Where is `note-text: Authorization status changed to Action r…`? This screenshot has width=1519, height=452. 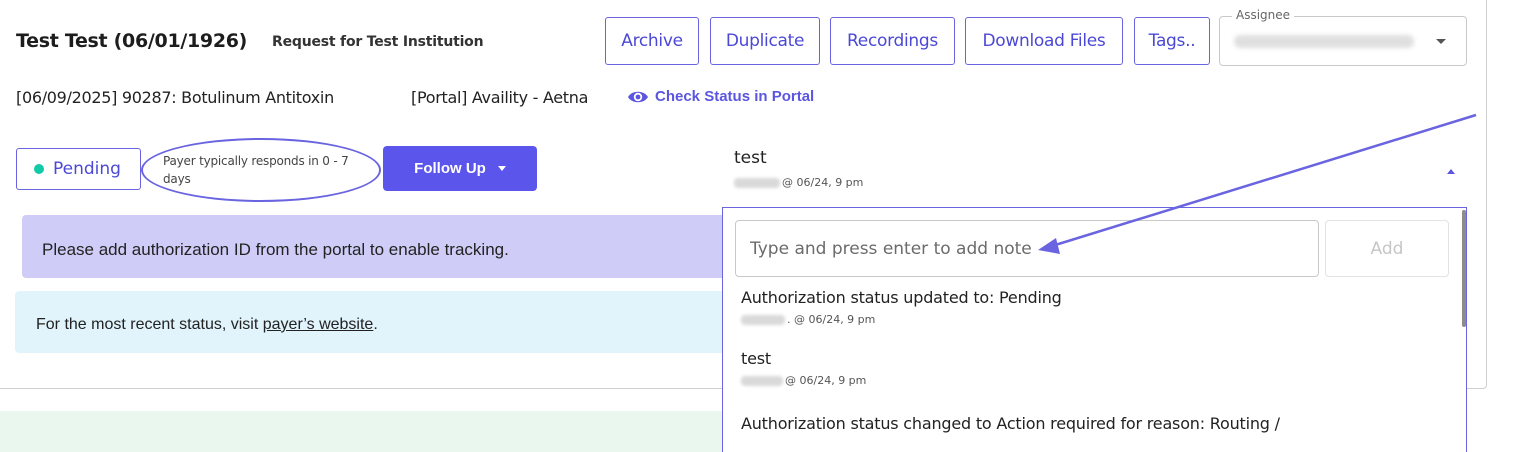 note-text: Authorization status changed to Action r… is located at coordinates (1010, 423).